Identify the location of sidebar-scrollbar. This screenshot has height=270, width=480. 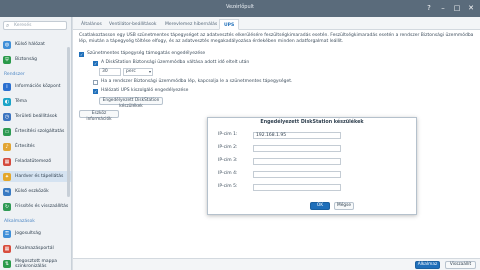
(68, 122).